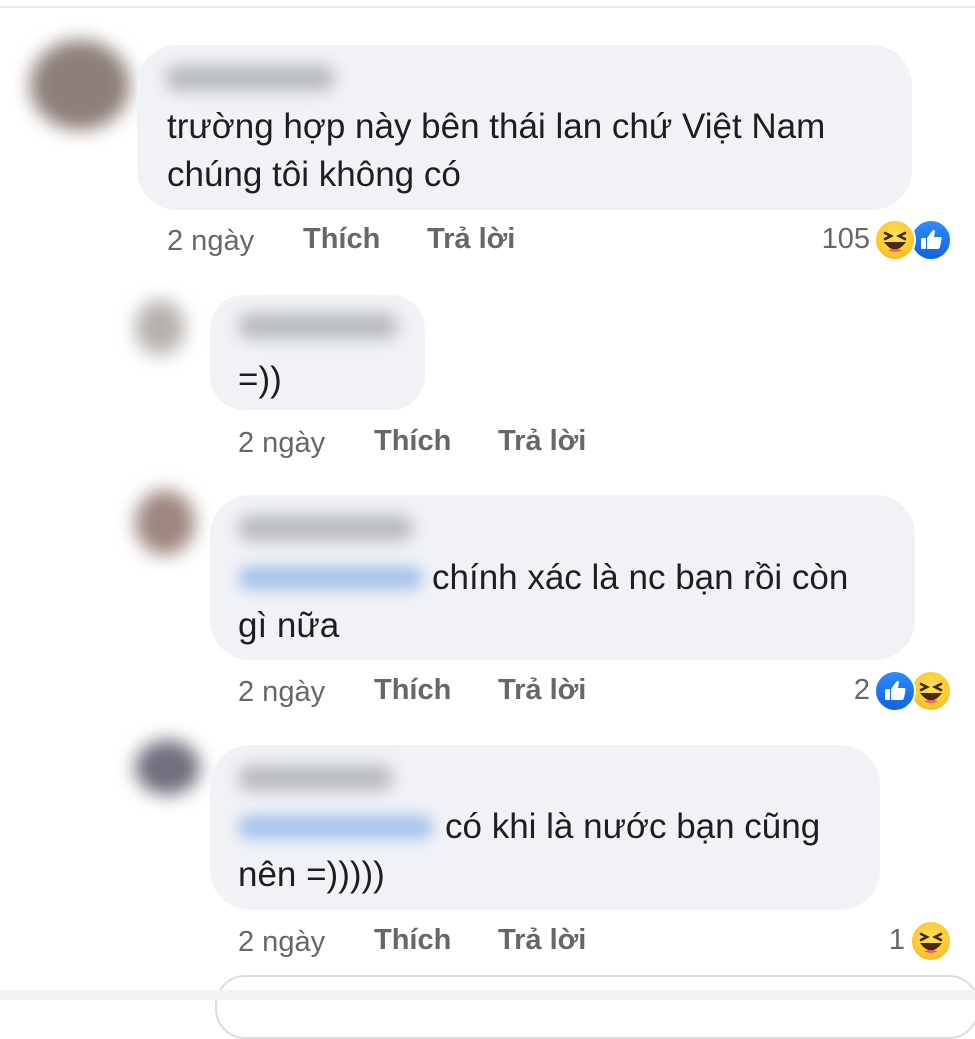 The image size is (975, 1039). I want to click on comment-text-line: chúng tôi không có, so click(314, 174).